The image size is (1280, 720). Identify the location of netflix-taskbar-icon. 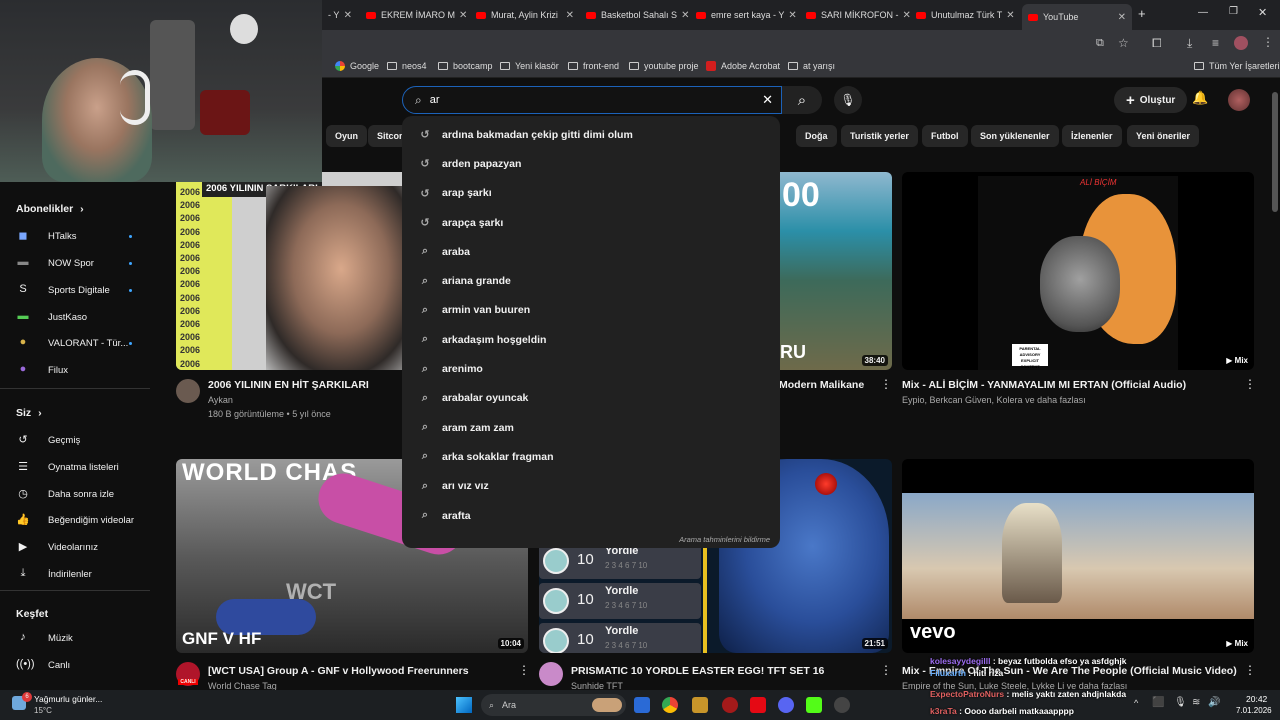
(758, 705).